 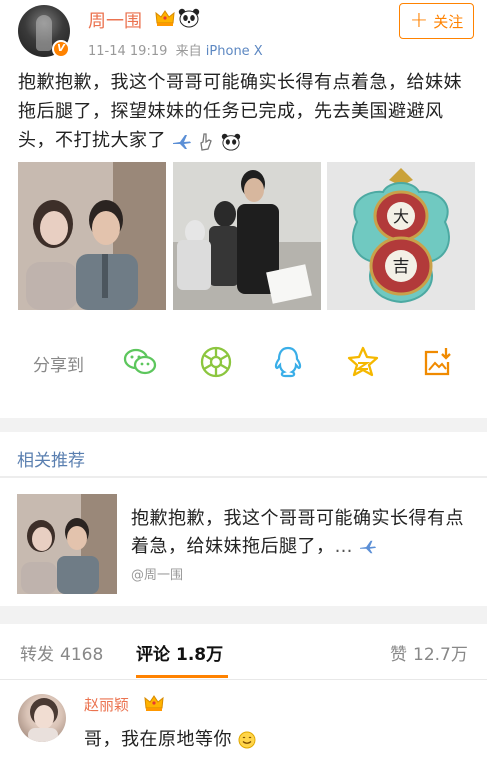 I want to click on post-source-prefix: 来自, so click(x=188, y=51).